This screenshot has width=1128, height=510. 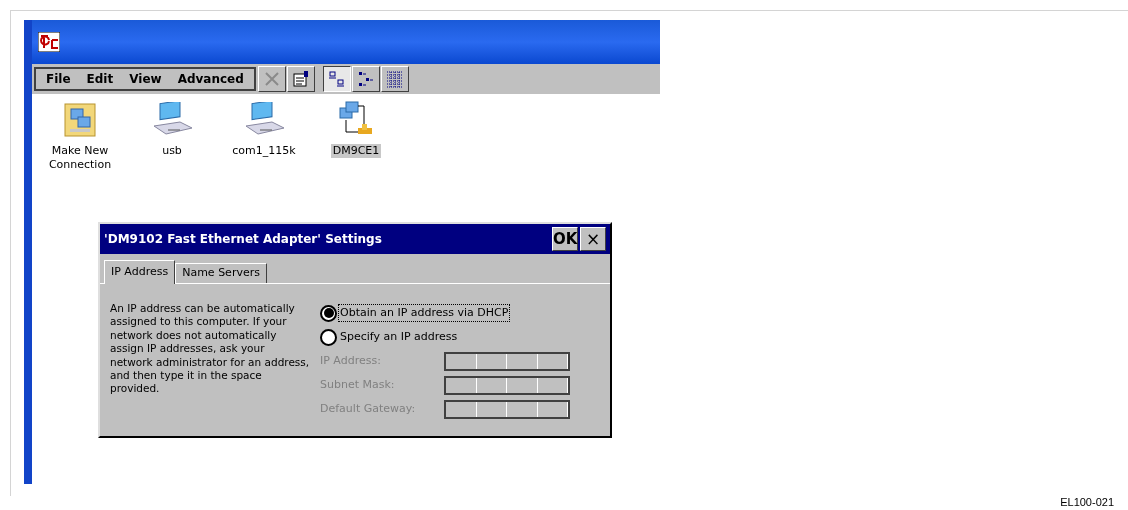 What do you see at coordinates (271, 79) in the screenshot?
I see `delete-icon` at bounding box center [271, 79].